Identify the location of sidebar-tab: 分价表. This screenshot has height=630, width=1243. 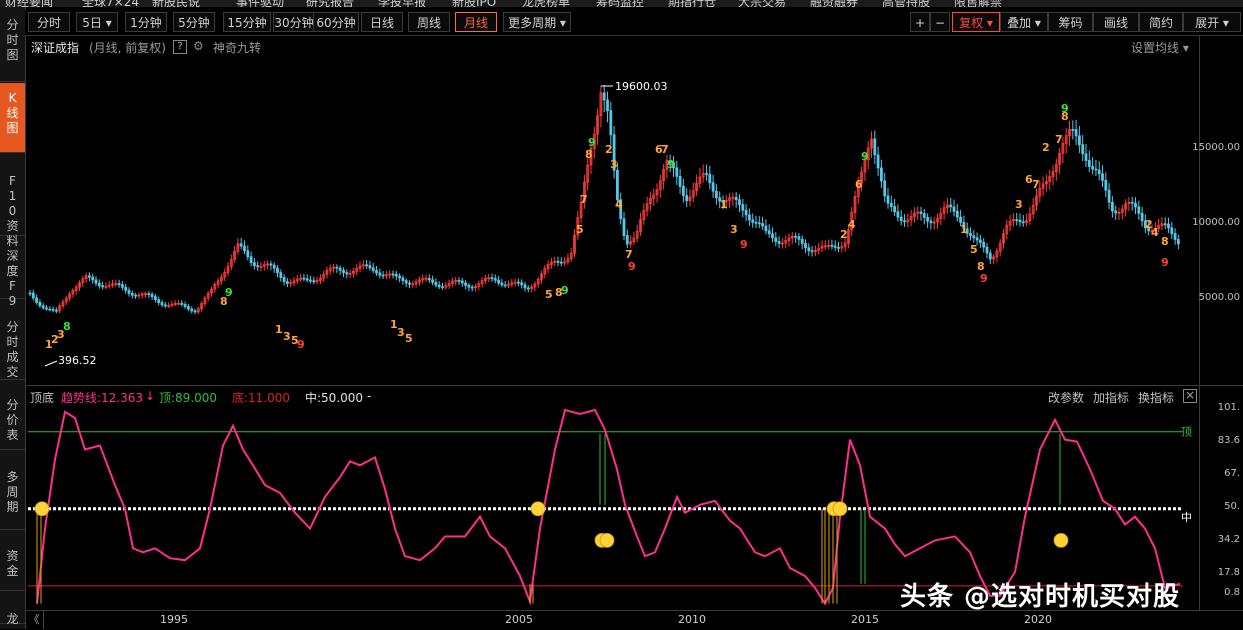
(12, 420).